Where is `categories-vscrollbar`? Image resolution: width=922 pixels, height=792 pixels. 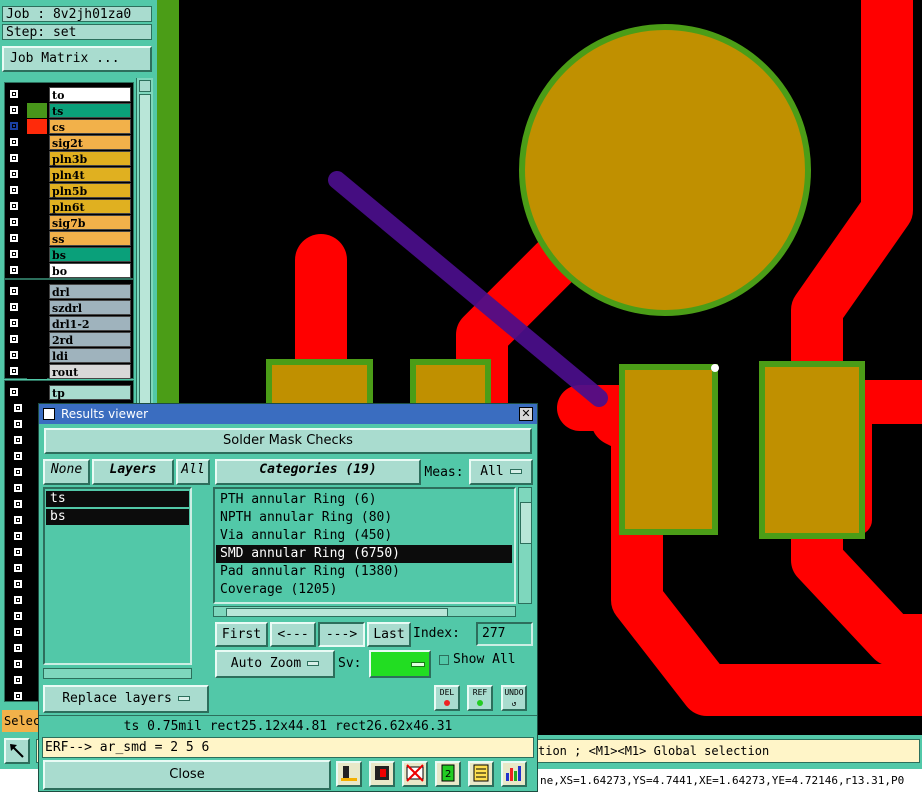 categories-vscrollbar is located at coordinates (525, 545).